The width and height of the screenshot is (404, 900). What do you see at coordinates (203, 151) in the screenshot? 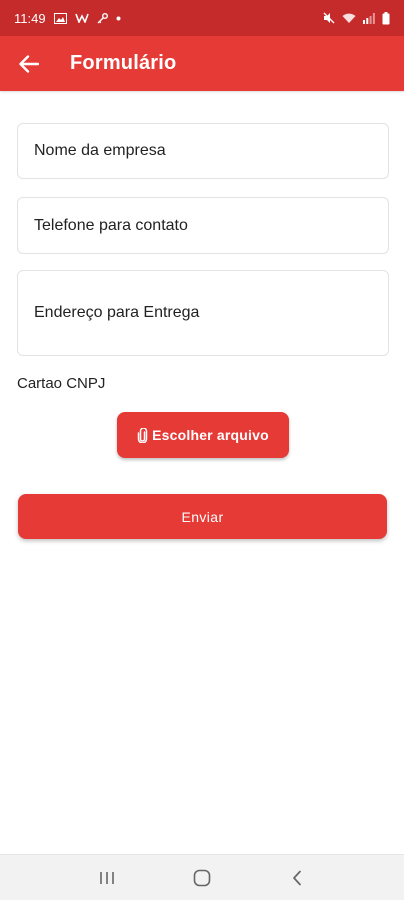
I see `company-name-field: Nome da empresa` at bounding box center [203, 151].